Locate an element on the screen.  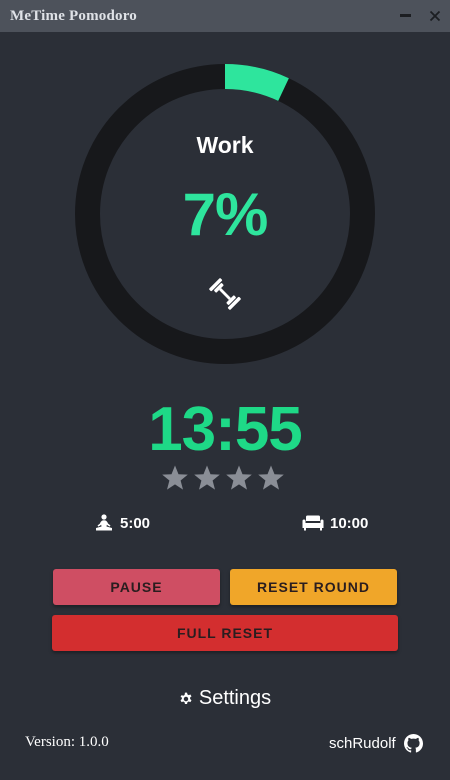
minimize-icon is located at coordinates (405, 15).